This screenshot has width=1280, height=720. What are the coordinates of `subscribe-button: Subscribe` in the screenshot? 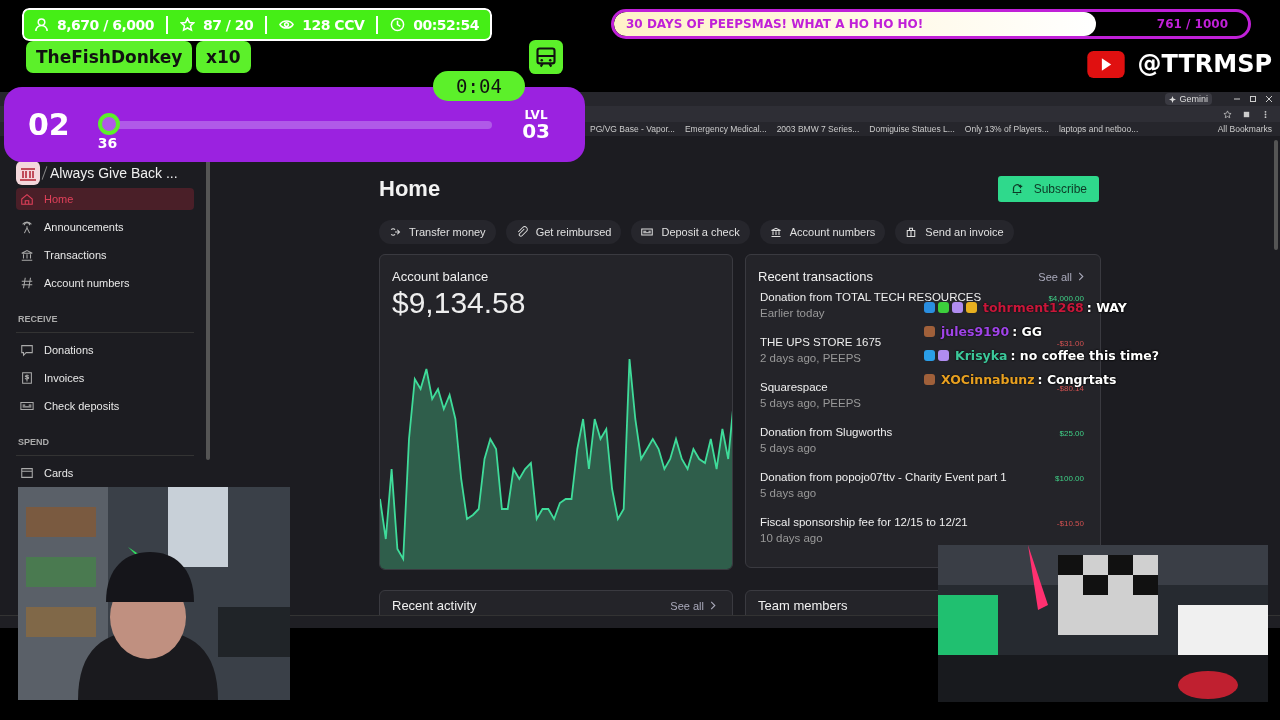 It's located at (1048, 189).